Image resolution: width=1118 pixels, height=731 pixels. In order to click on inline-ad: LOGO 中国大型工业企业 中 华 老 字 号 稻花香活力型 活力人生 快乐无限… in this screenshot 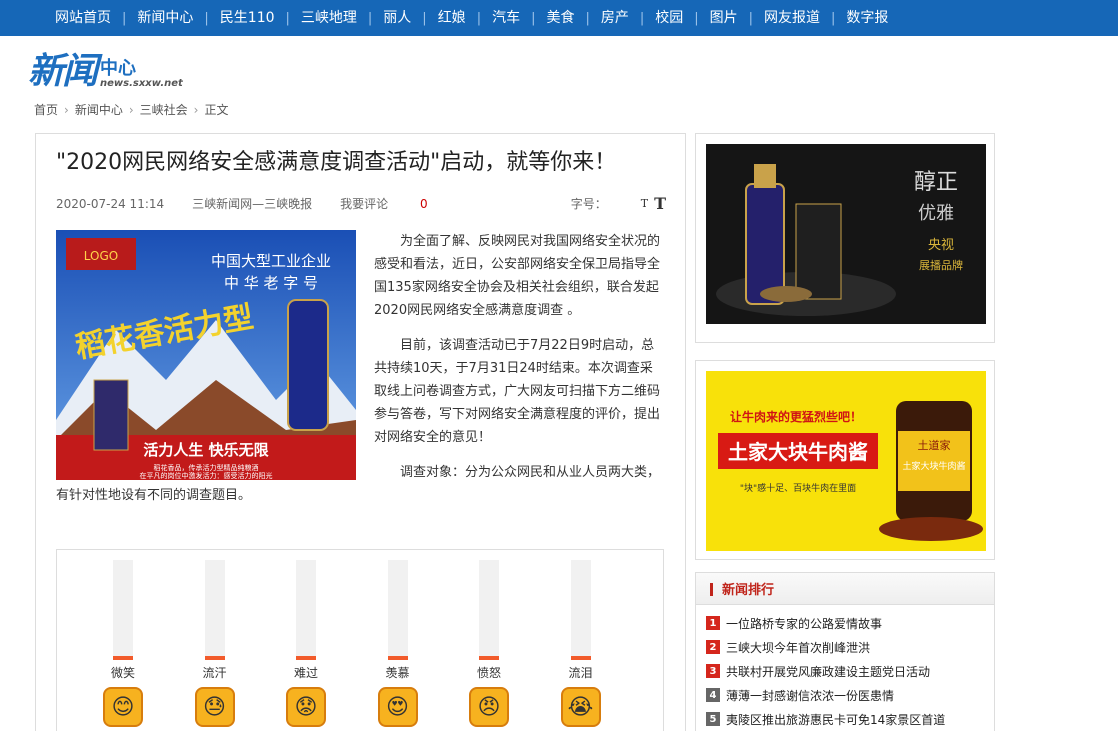, I will do `click(206, 355)`.